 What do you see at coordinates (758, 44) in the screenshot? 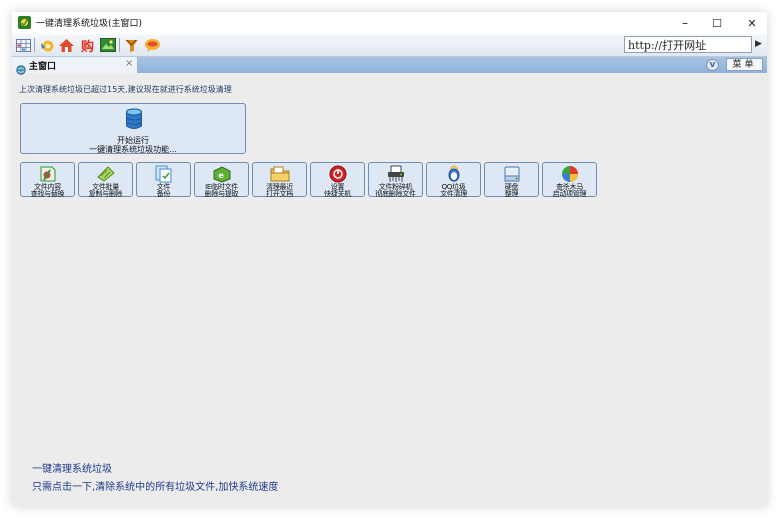
I see `go-arrow-icon: ▶` at bounding box center [758, 44].